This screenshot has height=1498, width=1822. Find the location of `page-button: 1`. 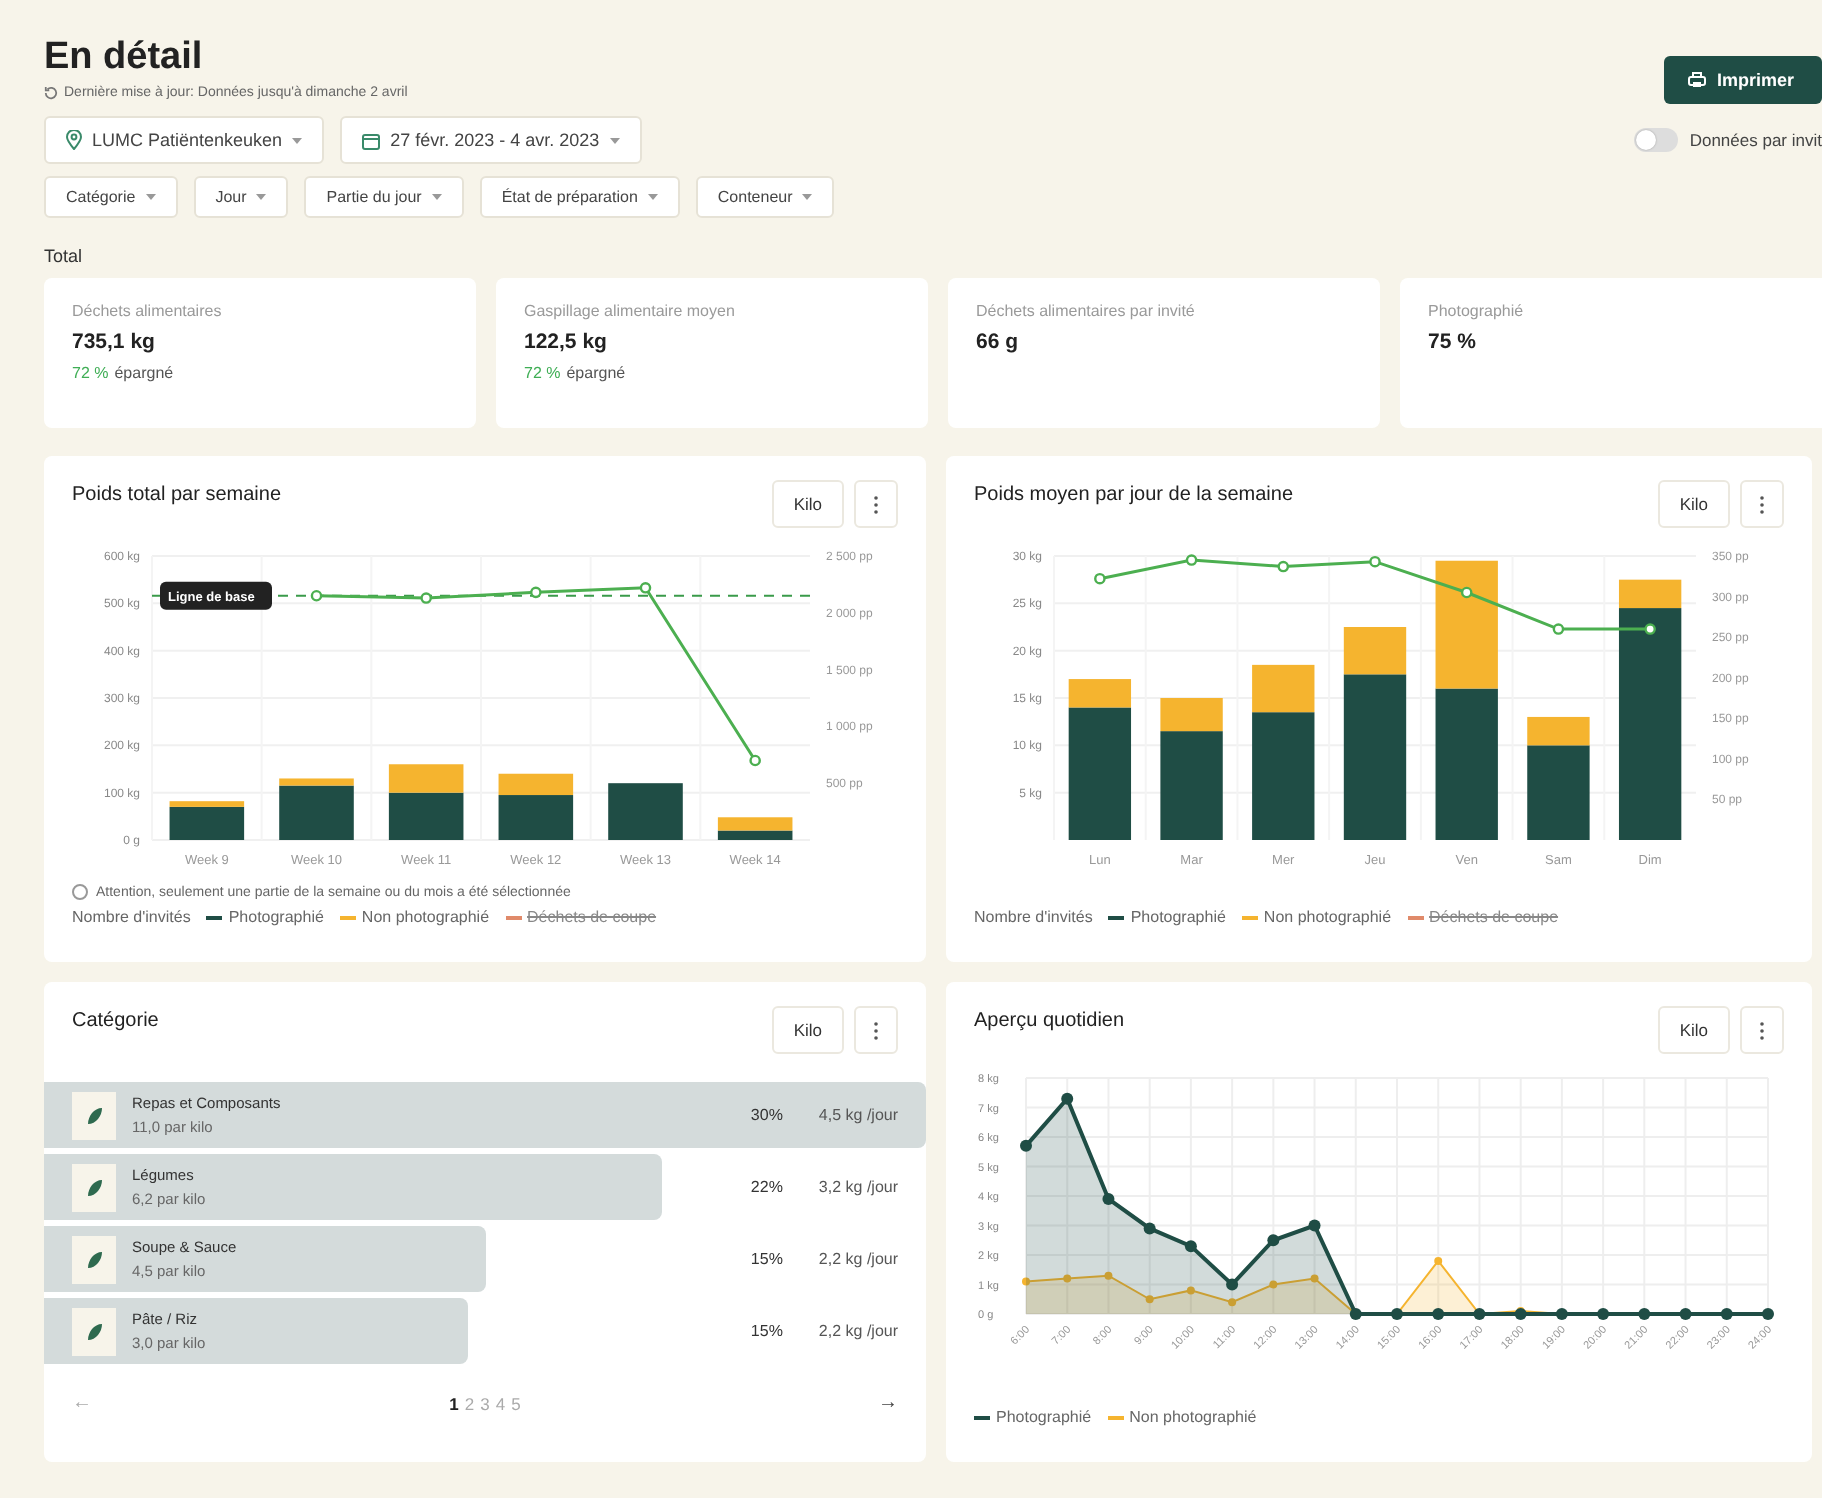

page-button: 1 is located at coordinates (454, 1403).